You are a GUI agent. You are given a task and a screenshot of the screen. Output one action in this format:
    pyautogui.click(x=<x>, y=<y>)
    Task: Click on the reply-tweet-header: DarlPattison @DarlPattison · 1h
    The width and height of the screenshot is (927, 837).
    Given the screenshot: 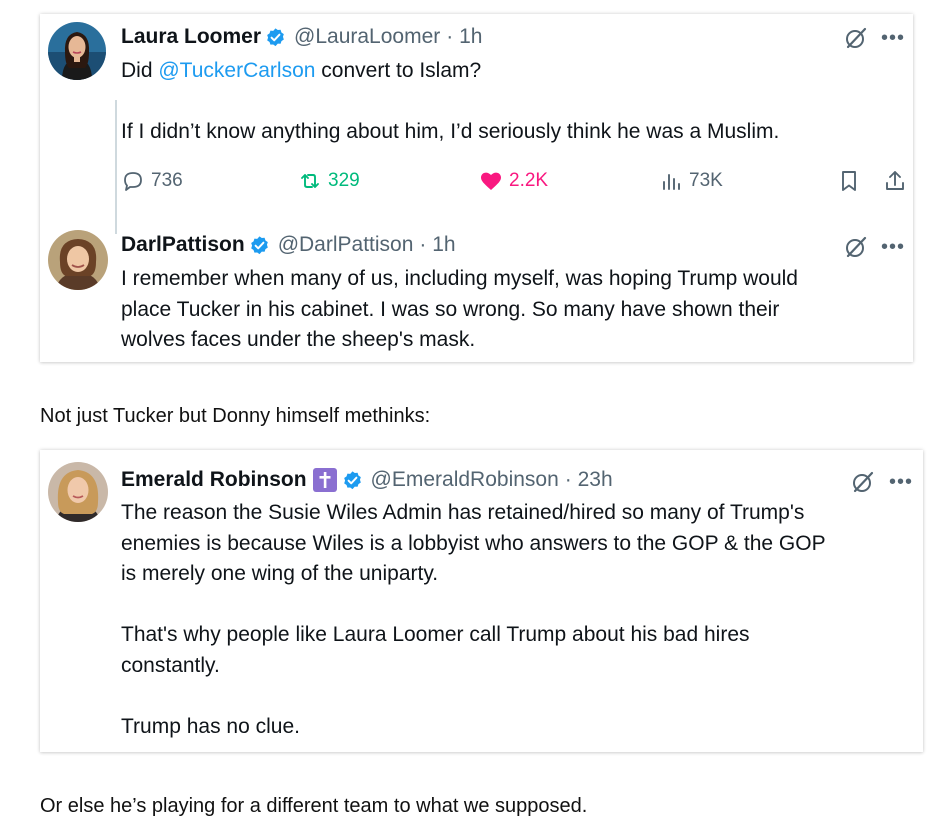 What is the action you would take?
    pyautogui.click(x=288, y=245)
    